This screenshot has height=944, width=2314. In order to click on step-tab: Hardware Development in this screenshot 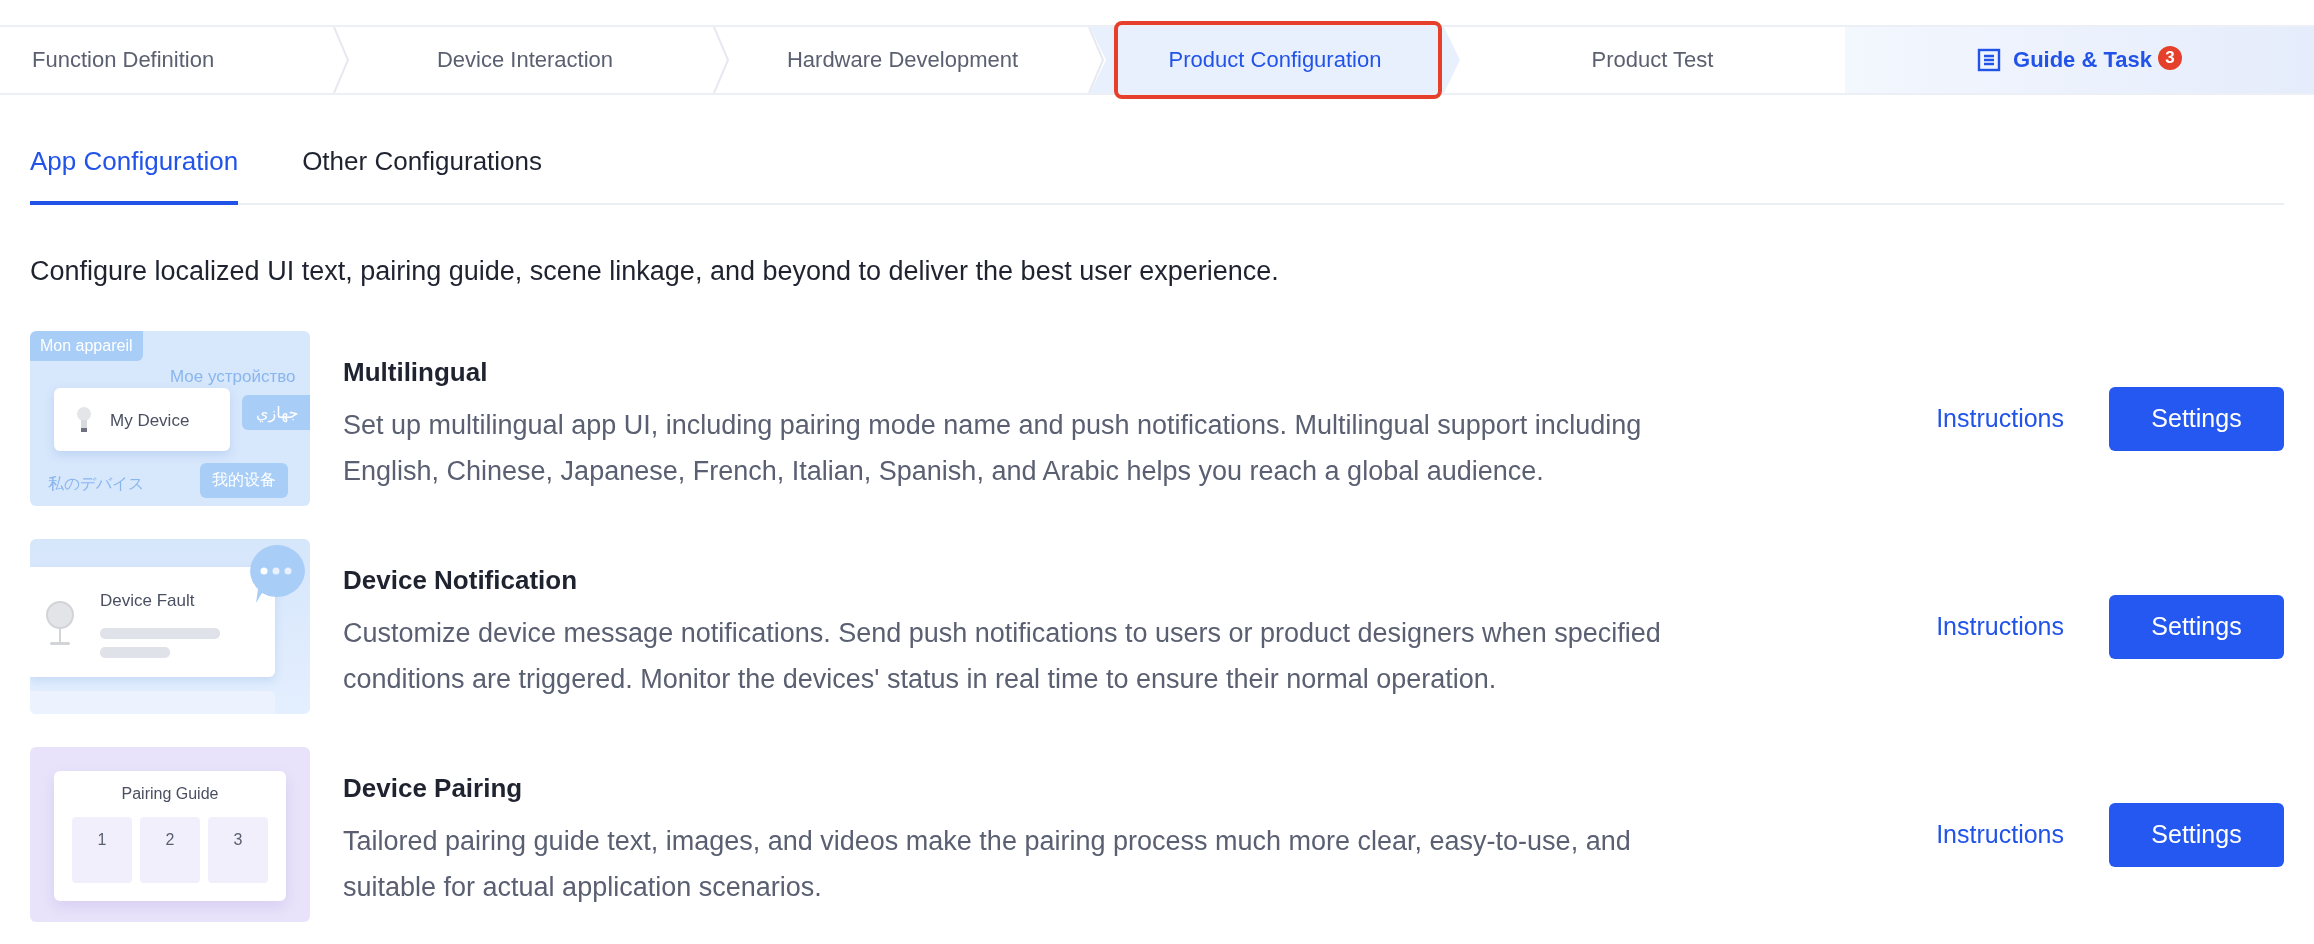, I will do `click(902, 60)`.